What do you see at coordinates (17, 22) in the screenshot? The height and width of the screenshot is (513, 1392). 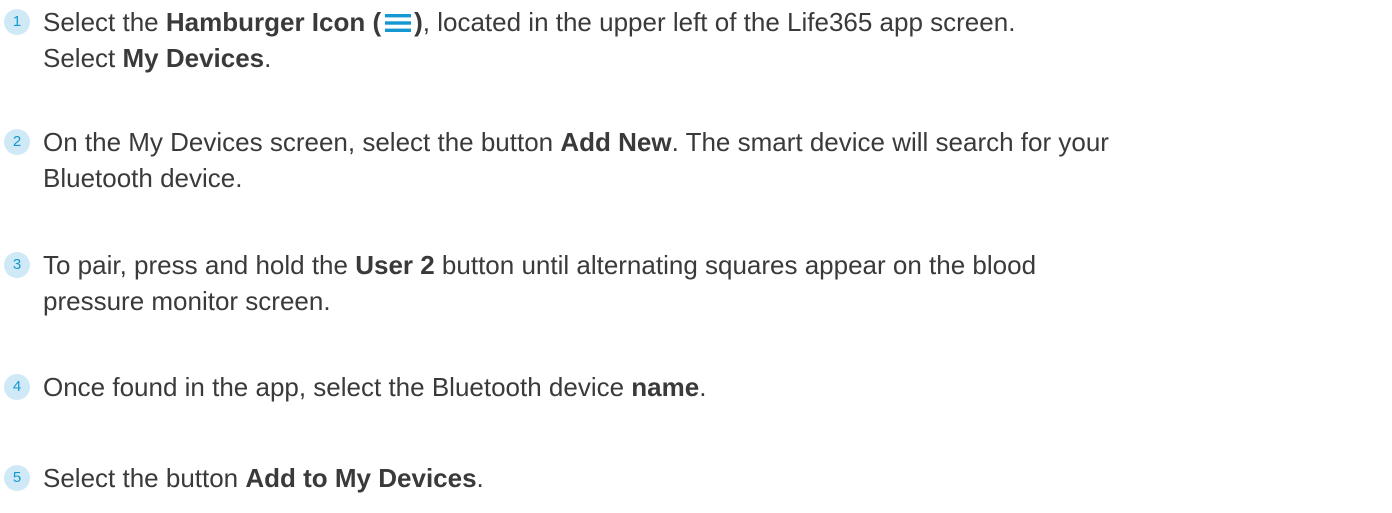 I see `step-number-badge: 1` at bounding box center [17, 22].